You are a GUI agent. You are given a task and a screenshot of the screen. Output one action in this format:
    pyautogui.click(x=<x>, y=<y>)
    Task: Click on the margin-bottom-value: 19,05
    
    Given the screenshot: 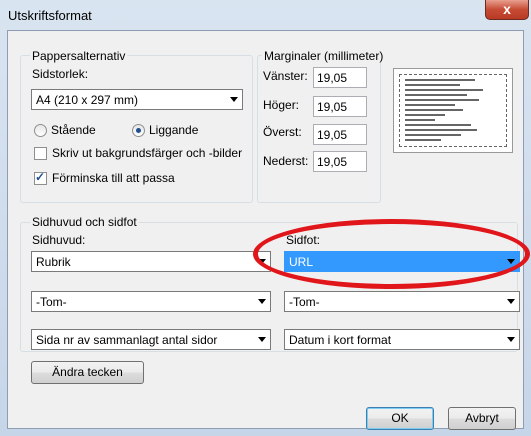 What is the action you would take?
    pyautogui.click(x=332, y=162)
    